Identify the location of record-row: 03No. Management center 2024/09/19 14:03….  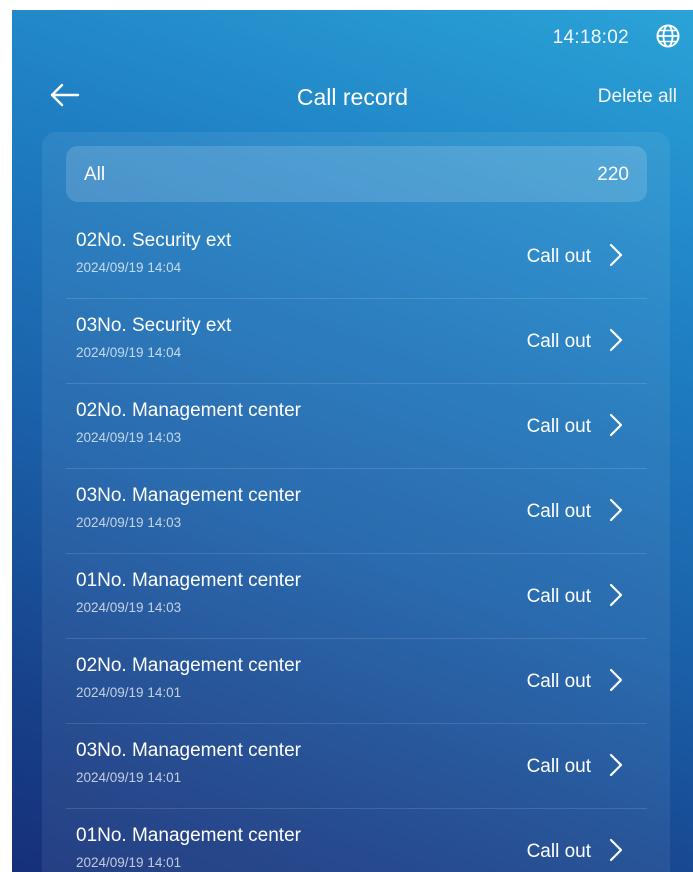
(356, 511).